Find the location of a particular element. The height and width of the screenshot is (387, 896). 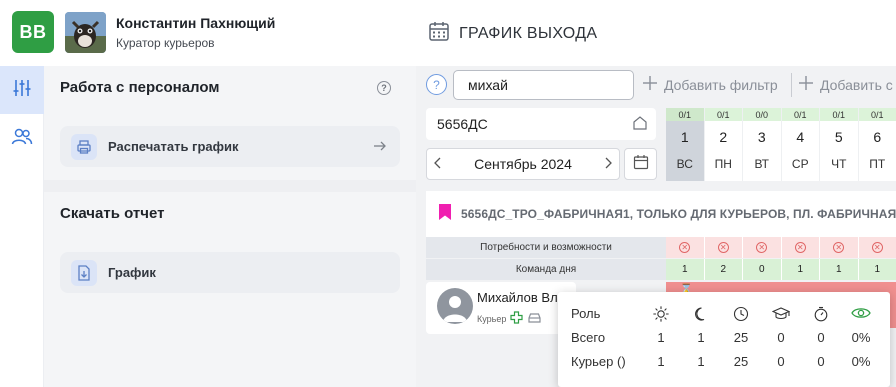

search-input is located at coordinates (543, 85).